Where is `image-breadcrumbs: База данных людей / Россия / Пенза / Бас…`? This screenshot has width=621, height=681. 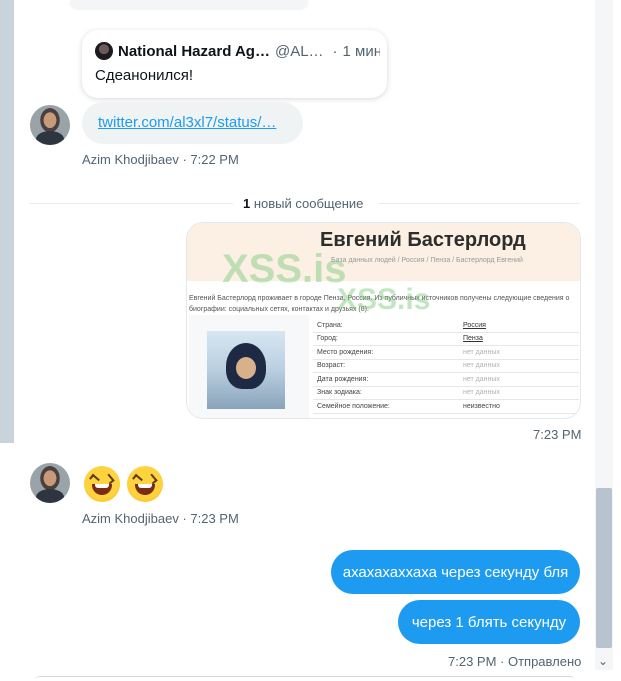 image-breadcrumbs: База данных людей / Россия / Пенза / Бас… is located at coordinates (427, 260).